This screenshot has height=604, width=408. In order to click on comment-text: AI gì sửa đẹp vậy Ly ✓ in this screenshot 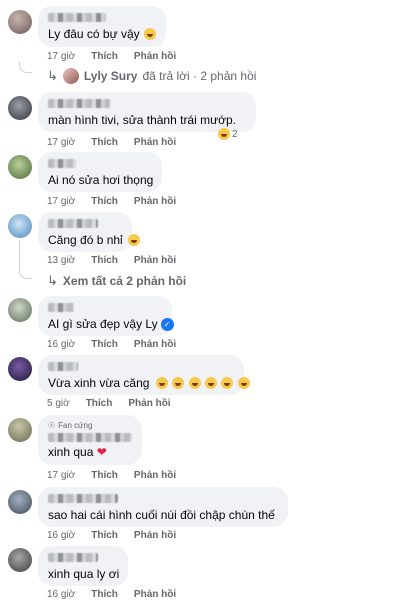, I will do `click(111, 324)`.